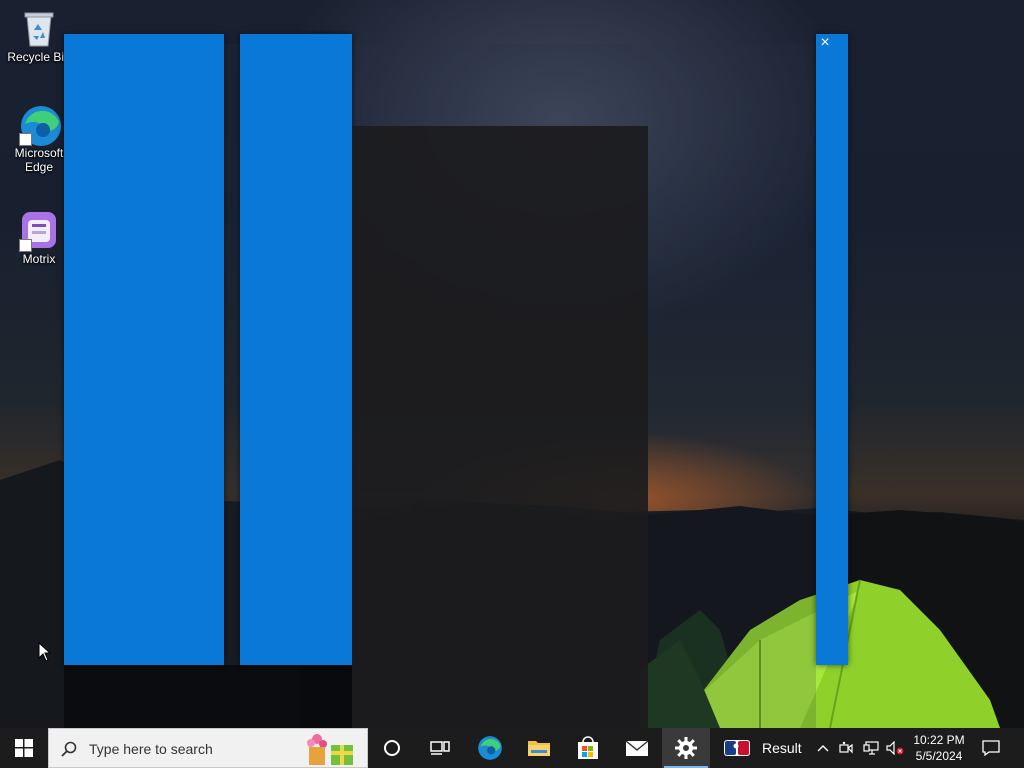 This screenshot has height=768, width=1024. Describe the element at coordinates (144, 349) in the screenshot. I see `snap-zone-left` at that location.